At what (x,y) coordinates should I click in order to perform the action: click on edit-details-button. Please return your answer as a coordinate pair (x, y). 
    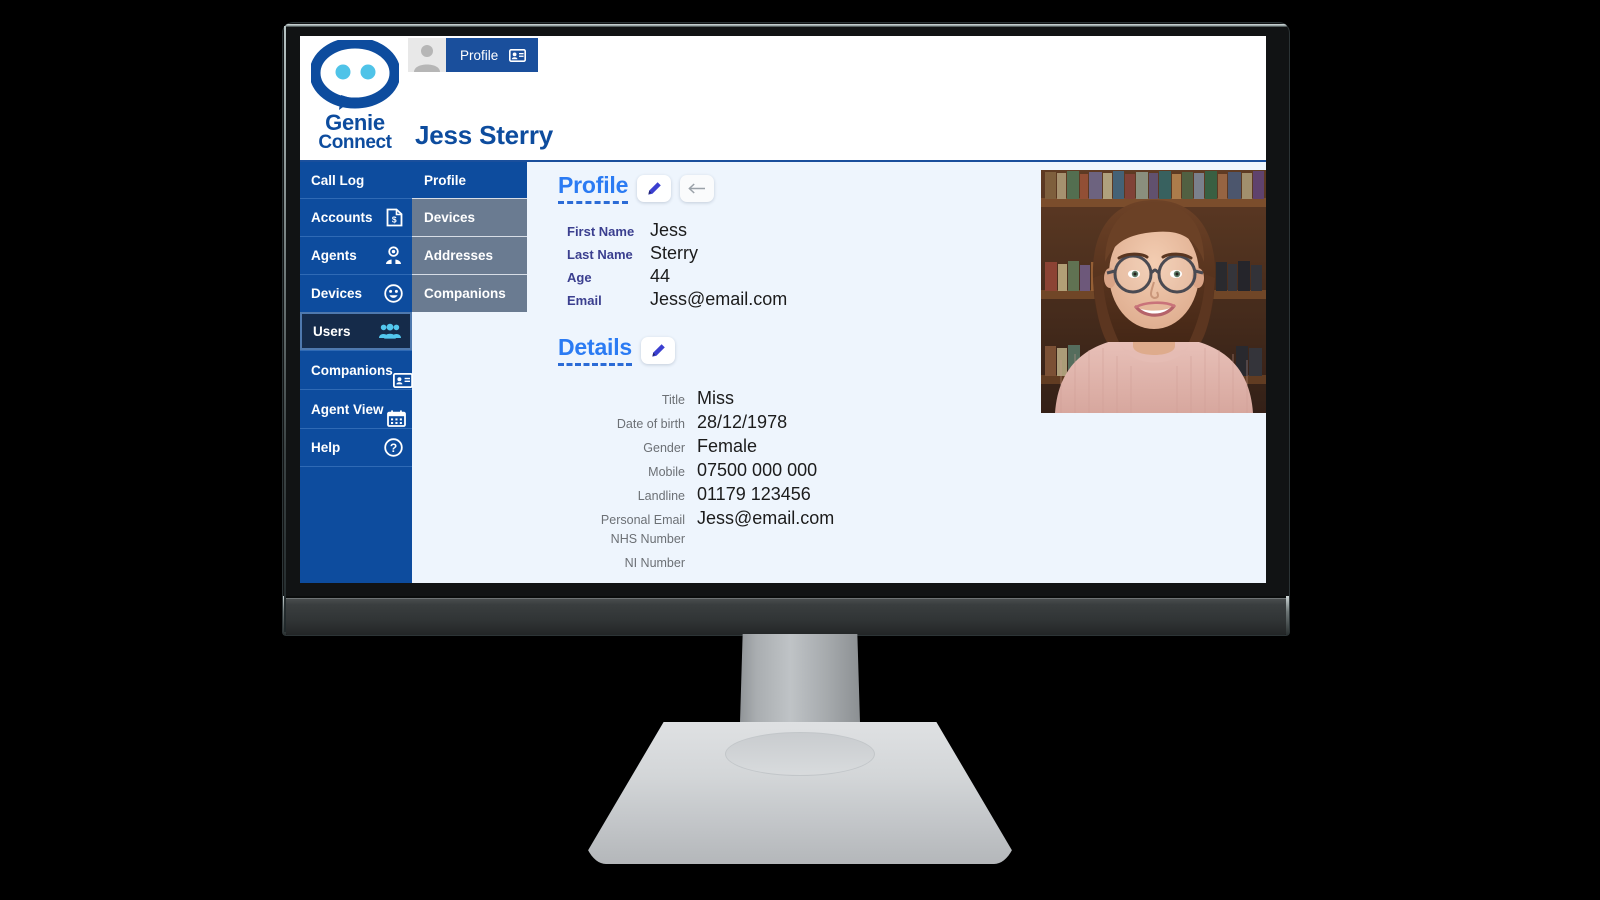
    Looking at the image, I should click on (658, 350).